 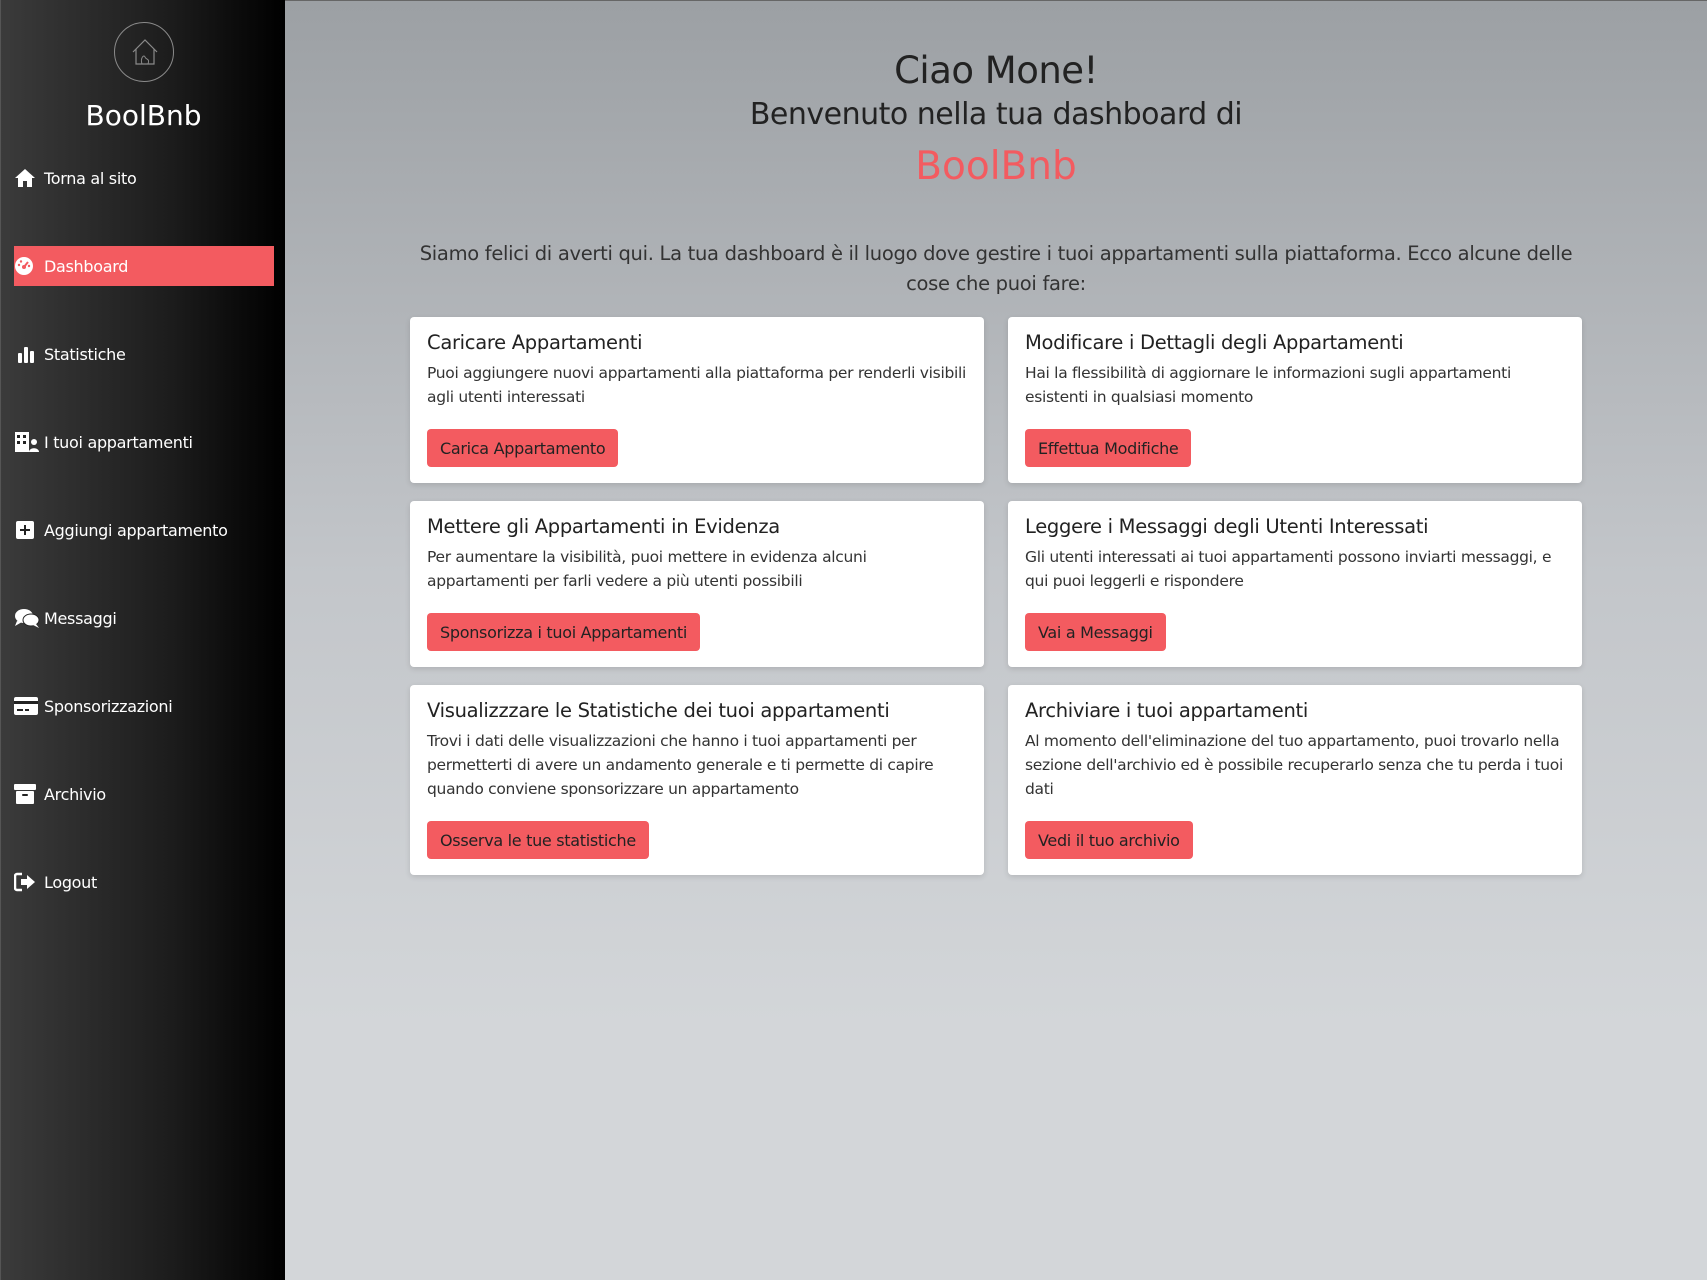 I want to click on sidebar-item-dashboard: Dashboard, so click(x=144, y=266).